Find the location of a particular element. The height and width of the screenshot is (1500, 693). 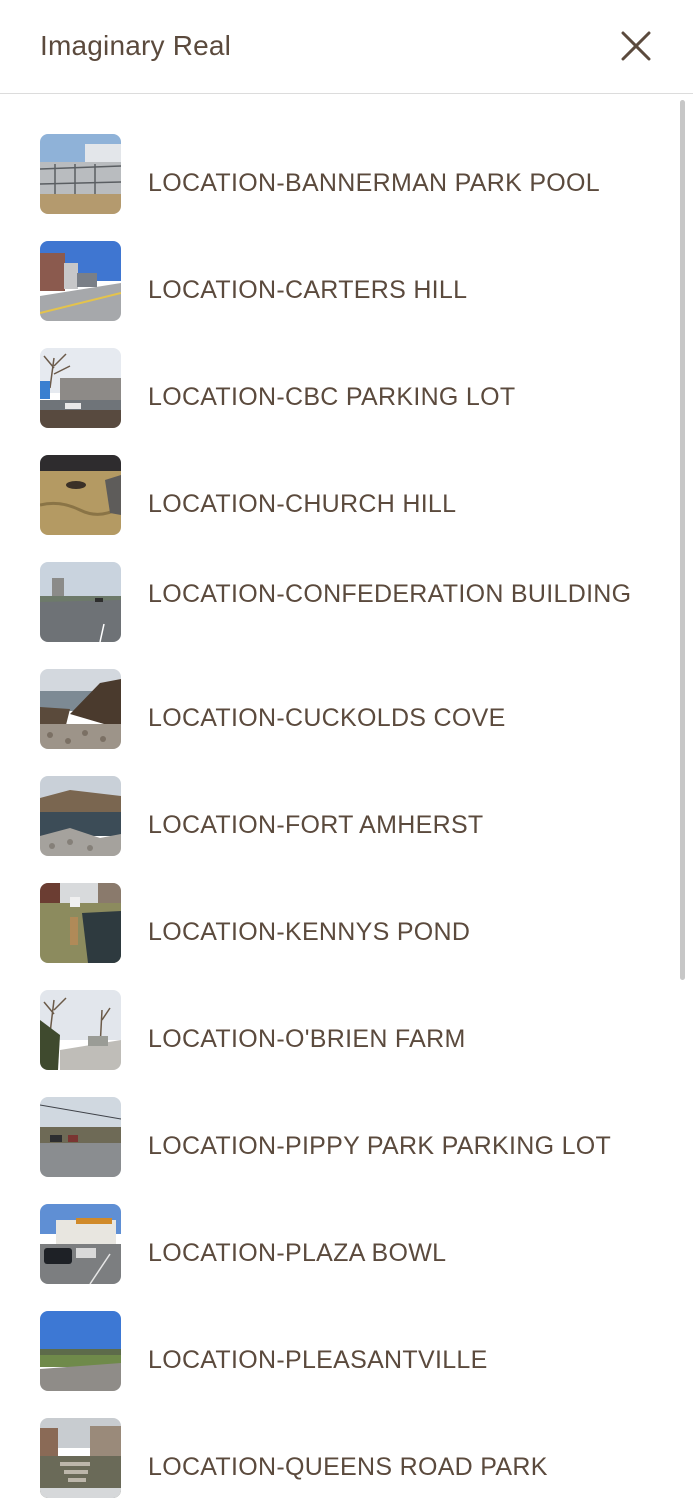

list-item: LOCATION-PIPPY PARK PARKING LOT is located at coordinates (340, 1150).